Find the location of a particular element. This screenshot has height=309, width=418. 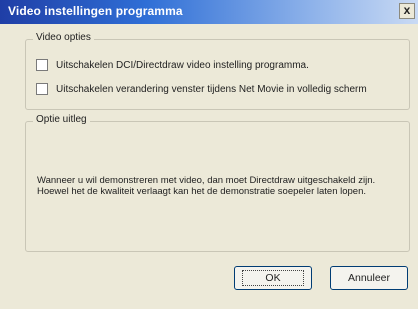

cancel-button-label: Annuleer is located at coordinates (369, 278).